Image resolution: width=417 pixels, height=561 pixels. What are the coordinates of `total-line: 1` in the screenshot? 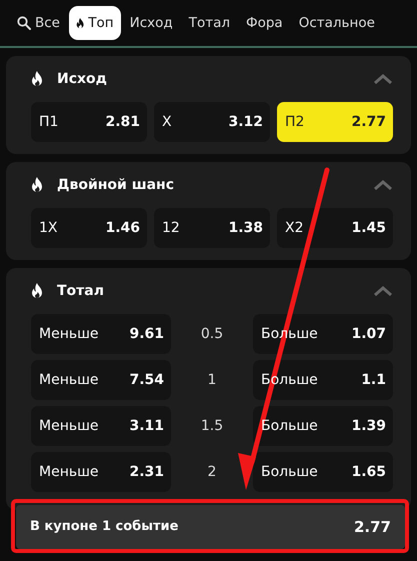 It's located at (212, 380).